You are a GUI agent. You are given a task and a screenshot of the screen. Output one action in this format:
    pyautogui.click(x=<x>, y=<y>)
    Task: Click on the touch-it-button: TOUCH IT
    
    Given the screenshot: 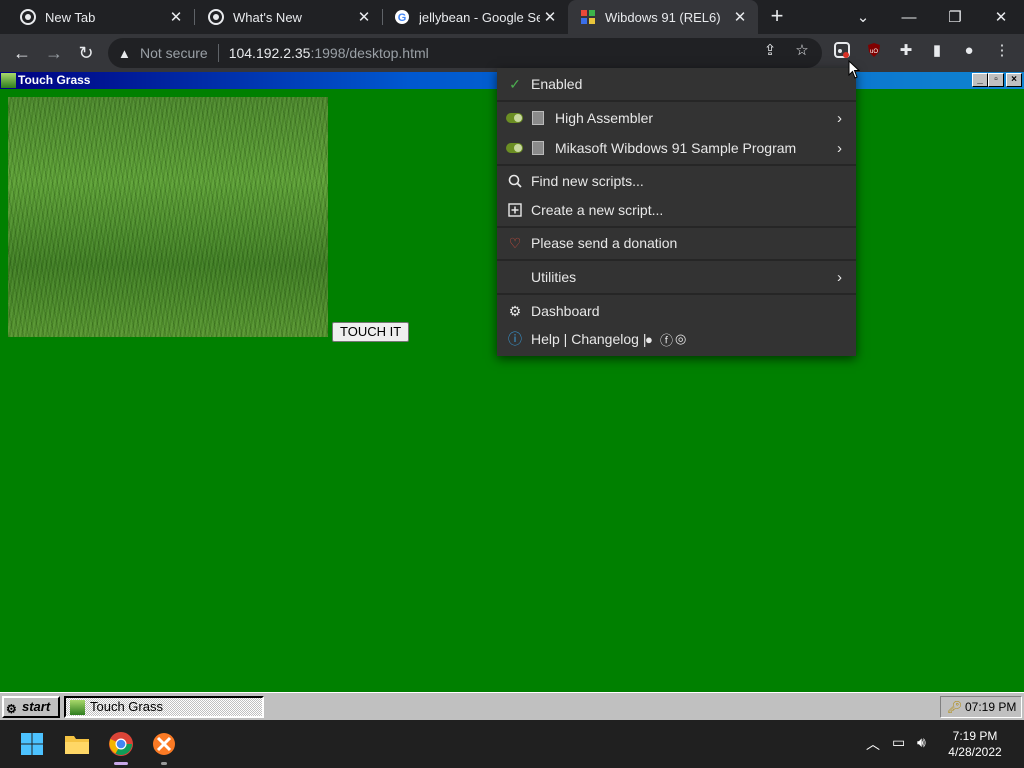 What is the action you would take?
    pyautogui.click(x=371, y=332)
    